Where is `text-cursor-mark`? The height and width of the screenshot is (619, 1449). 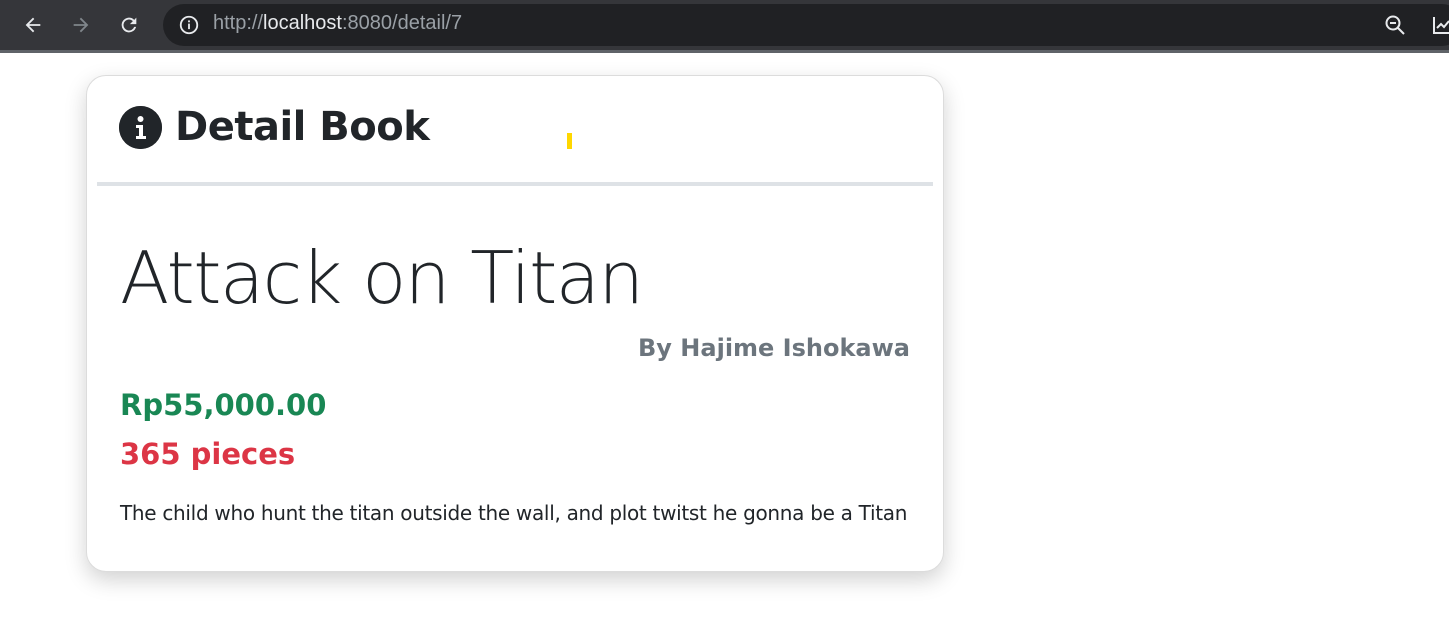
text-cursor-mark is located at coordinates (569, 141).